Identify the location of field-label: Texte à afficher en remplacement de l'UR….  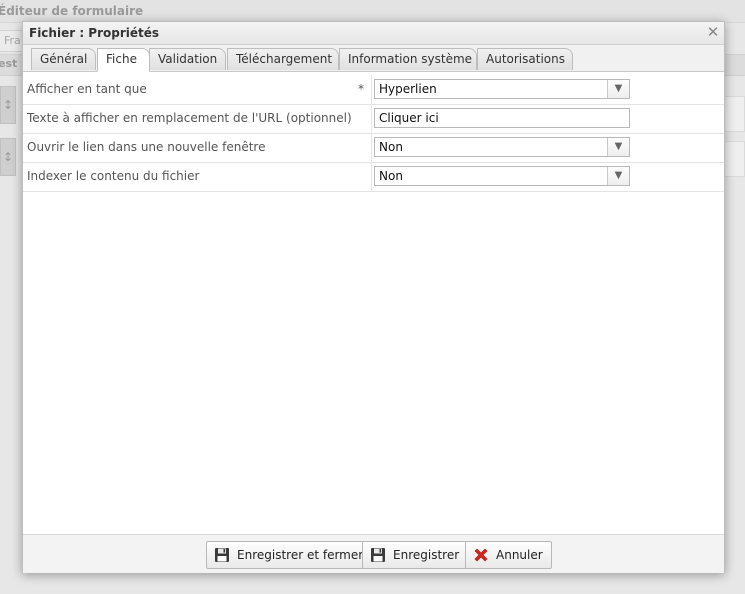
(189, 118).